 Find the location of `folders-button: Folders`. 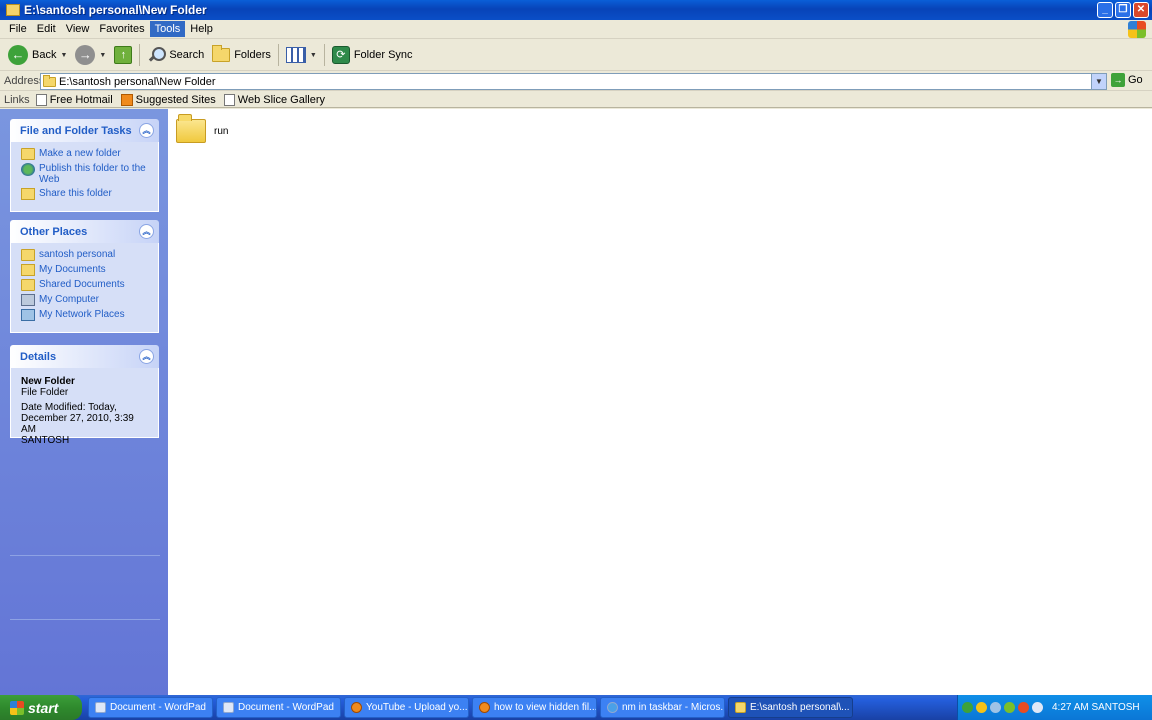

folders-button: Folders is located at coordinates (241, 55).